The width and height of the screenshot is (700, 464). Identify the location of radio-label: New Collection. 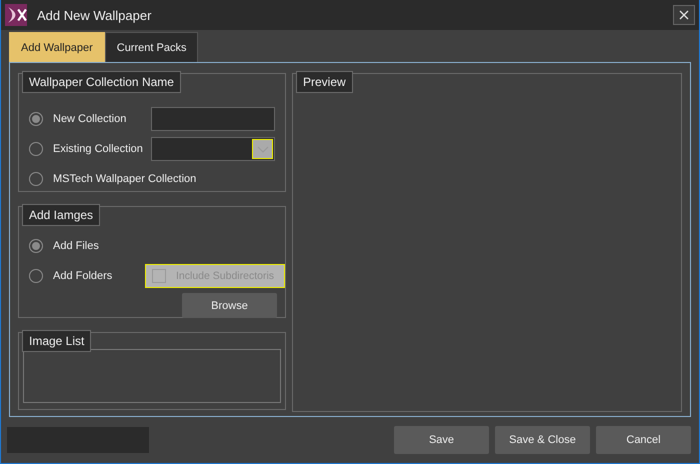
(90, 119).